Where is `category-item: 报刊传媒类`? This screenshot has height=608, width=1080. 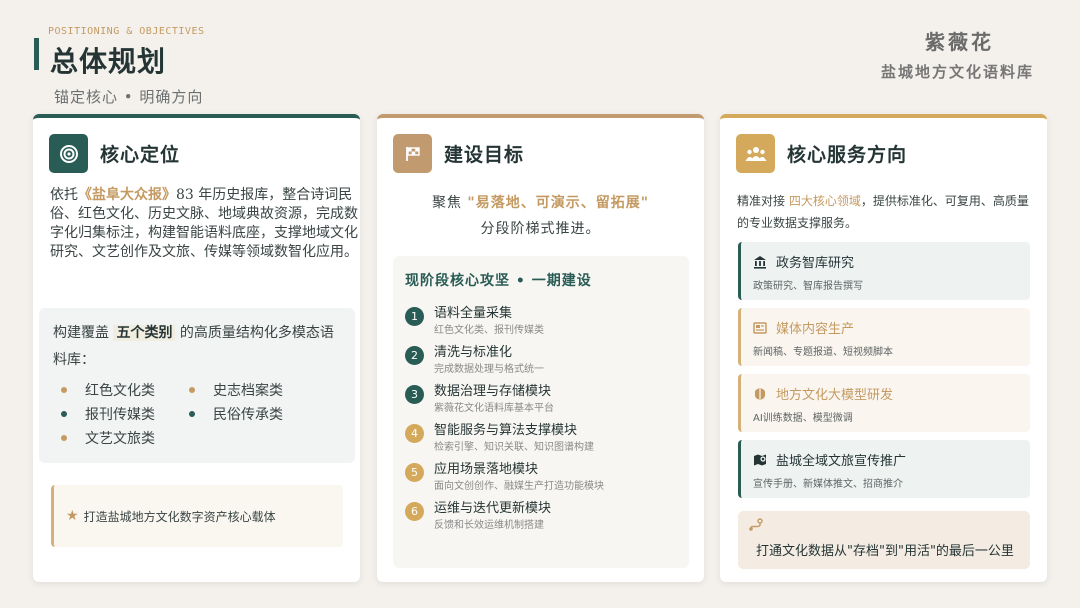 category-item: 报刊传媒类 is located at coordinates (125, 414).